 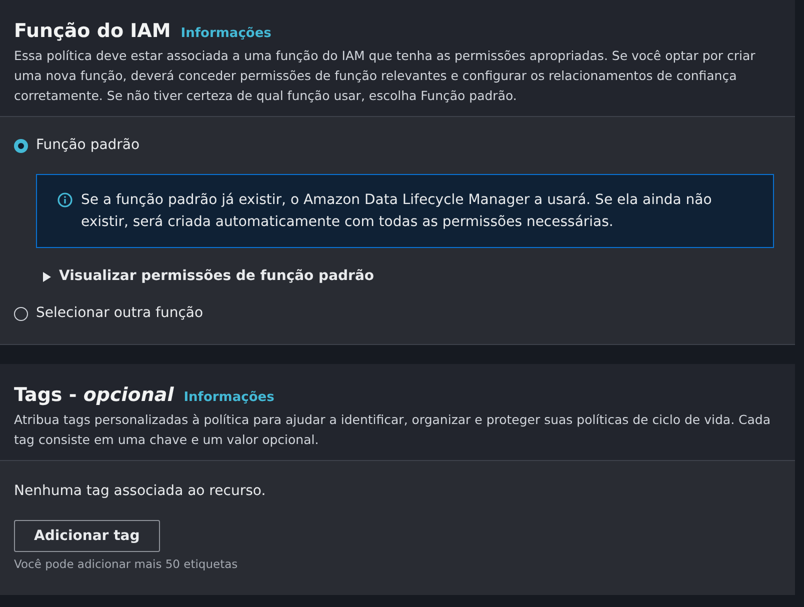 I want to click on radio-option: Função padrão, so click(x=77, y=145).